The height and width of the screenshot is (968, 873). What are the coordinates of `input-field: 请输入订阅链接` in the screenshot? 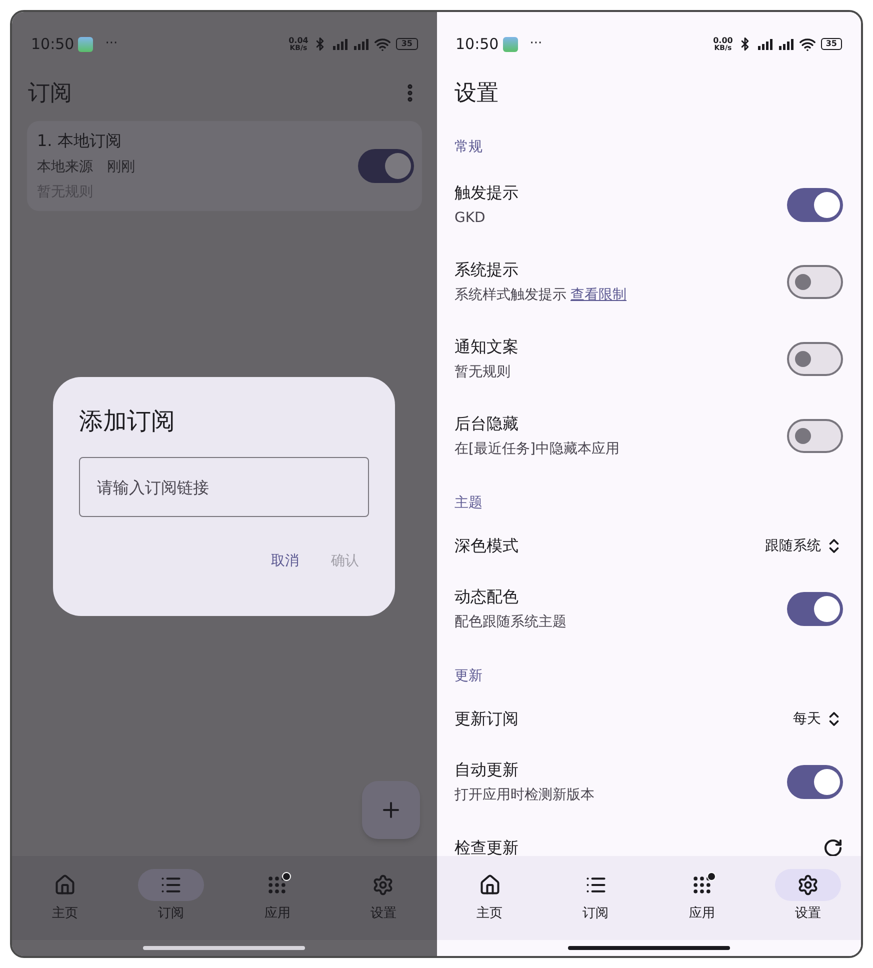 It's located at (224, 487).